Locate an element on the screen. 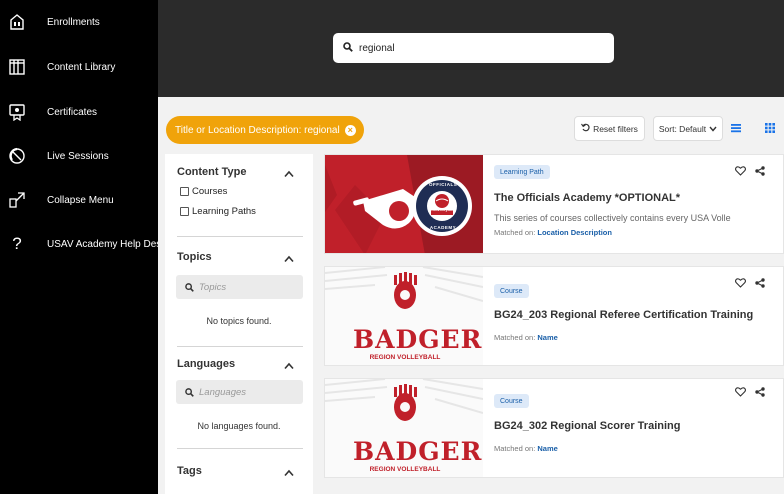 The height and width of the screenshot is (494, 784). sidebar-item-label: Live Sessions is located at coordinates (78, 156).